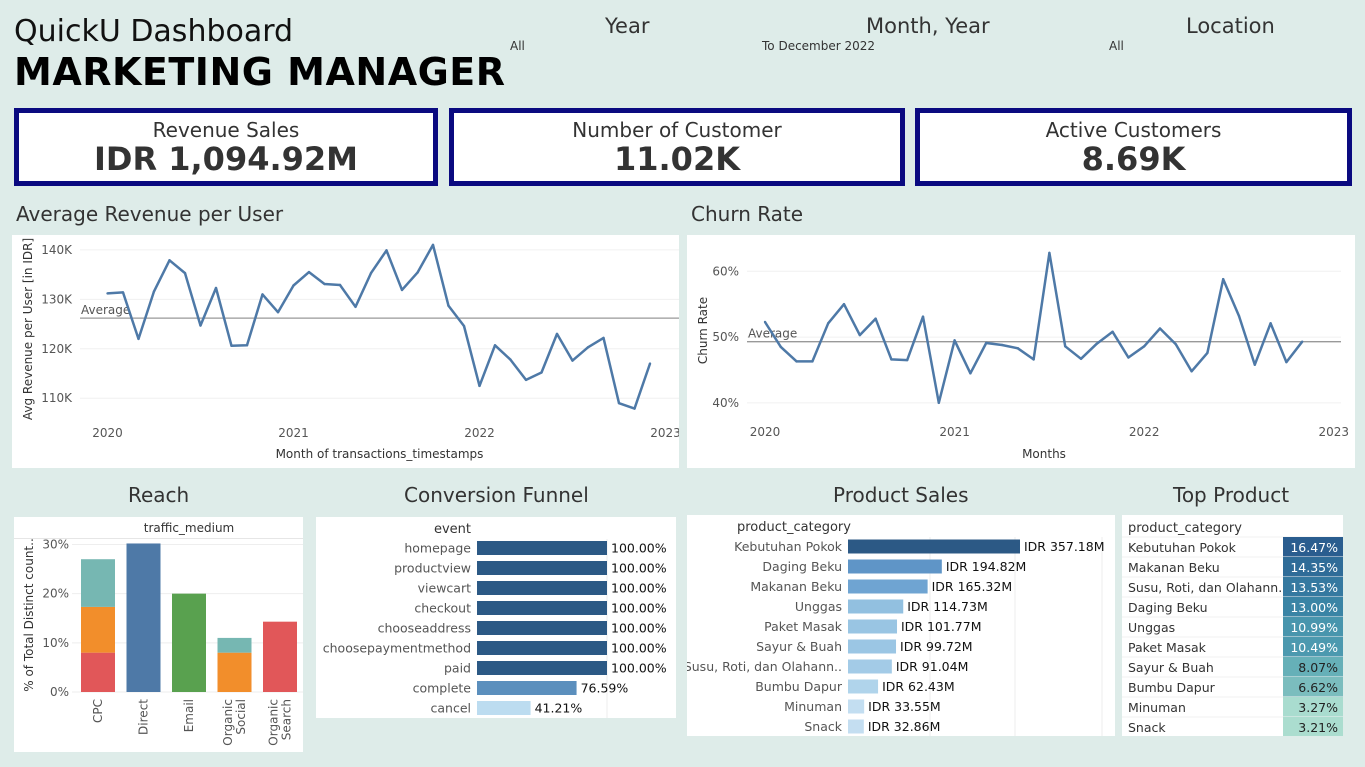  Describe the element at coordinates (818, 46) in the screenshot. I see `filter-month-year-value: To December 2022` at that location.